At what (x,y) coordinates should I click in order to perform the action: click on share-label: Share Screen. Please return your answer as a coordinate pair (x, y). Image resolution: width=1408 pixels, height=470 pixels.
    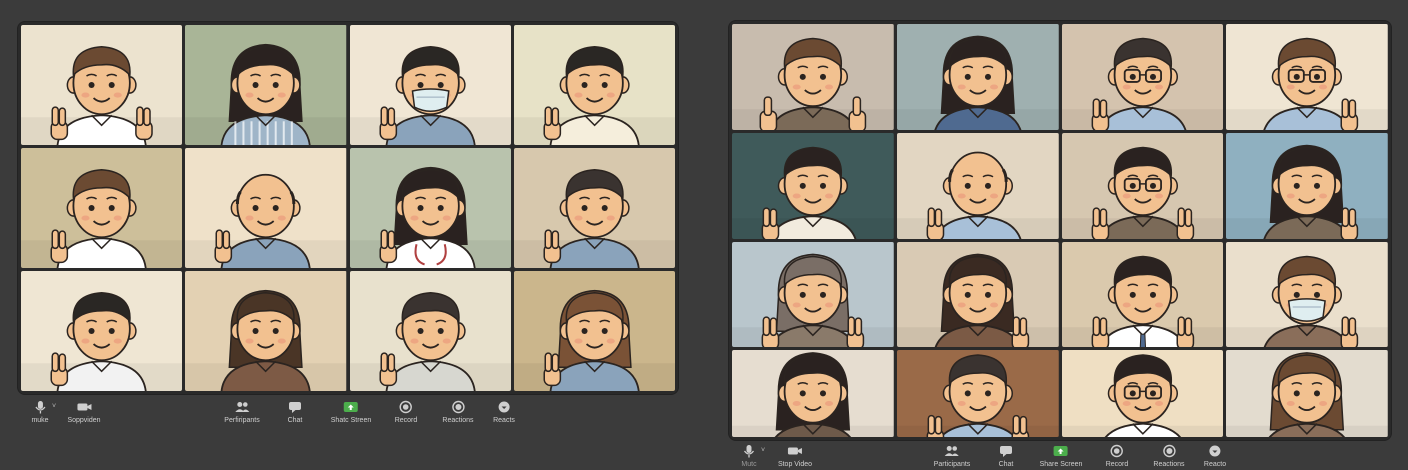
    Looking at the image, I should click on (1061, 464).